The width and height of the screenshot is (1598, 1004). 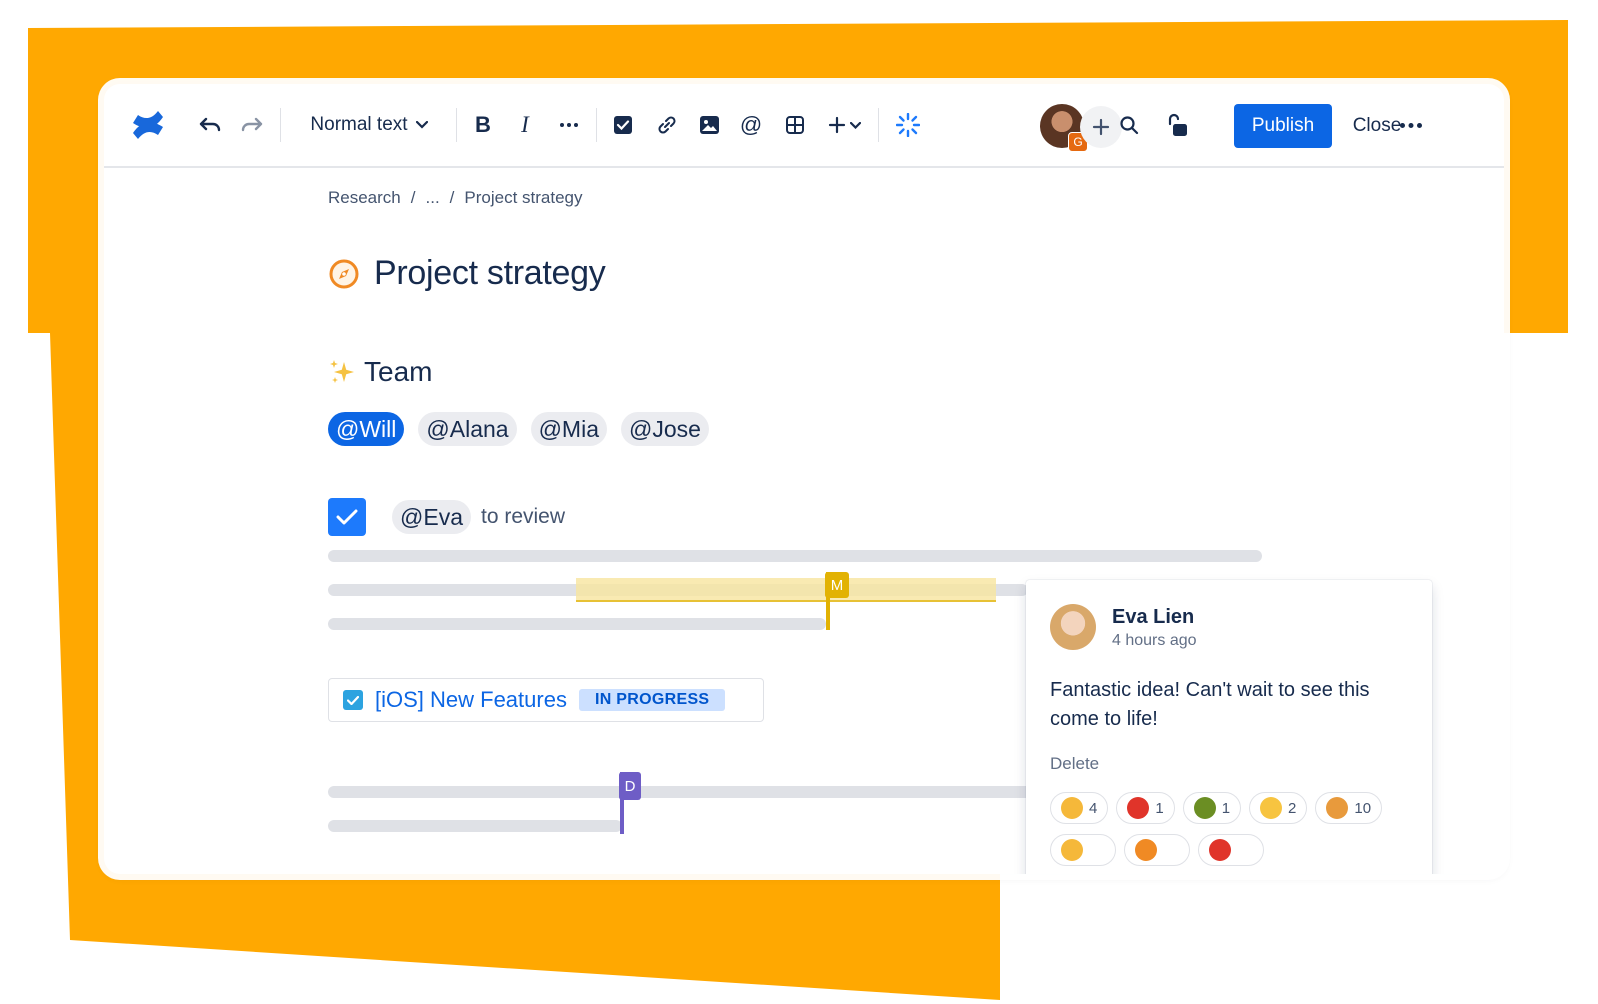 What do you see at coordinates (455, 198) in the screenshot?
I see `breadcrumb: Research / ... / Project strategy` at bounding box center [455, 198].